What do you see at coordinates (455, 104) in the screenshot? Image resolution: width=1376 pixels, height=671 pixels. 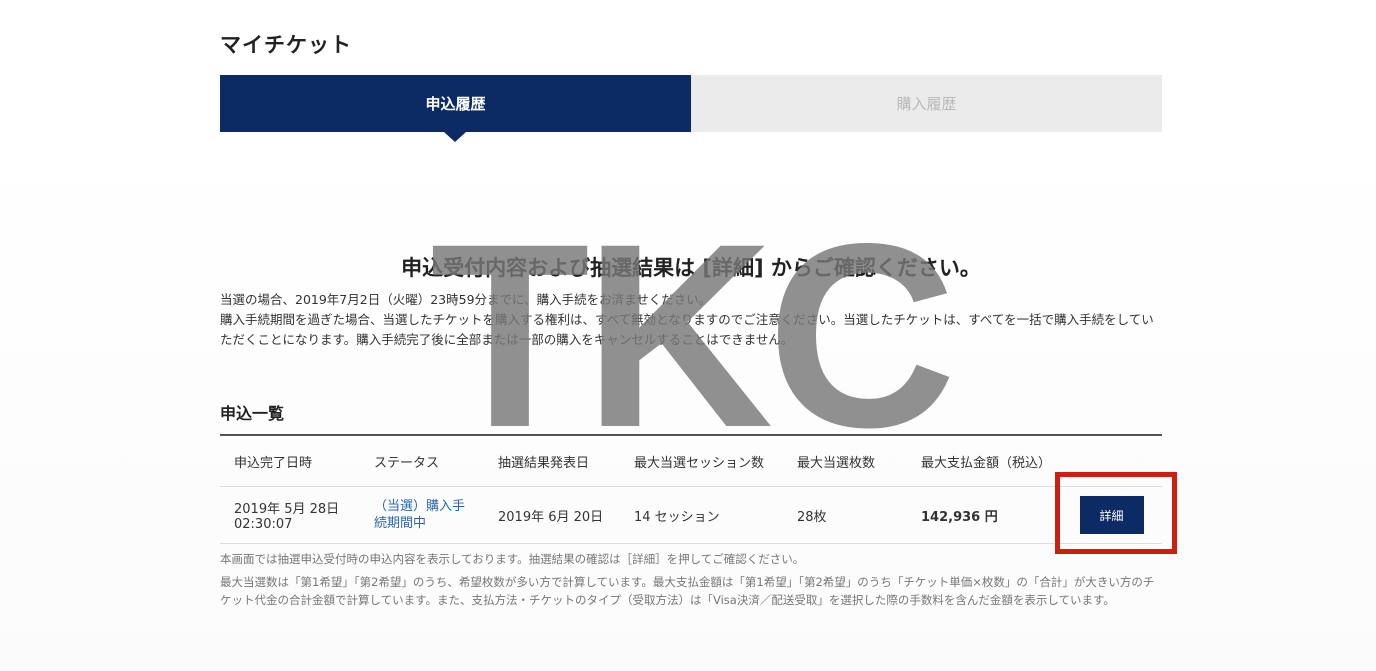 I see `tab-application-history-label: 申込履歴` at bounding box center [455, 104].